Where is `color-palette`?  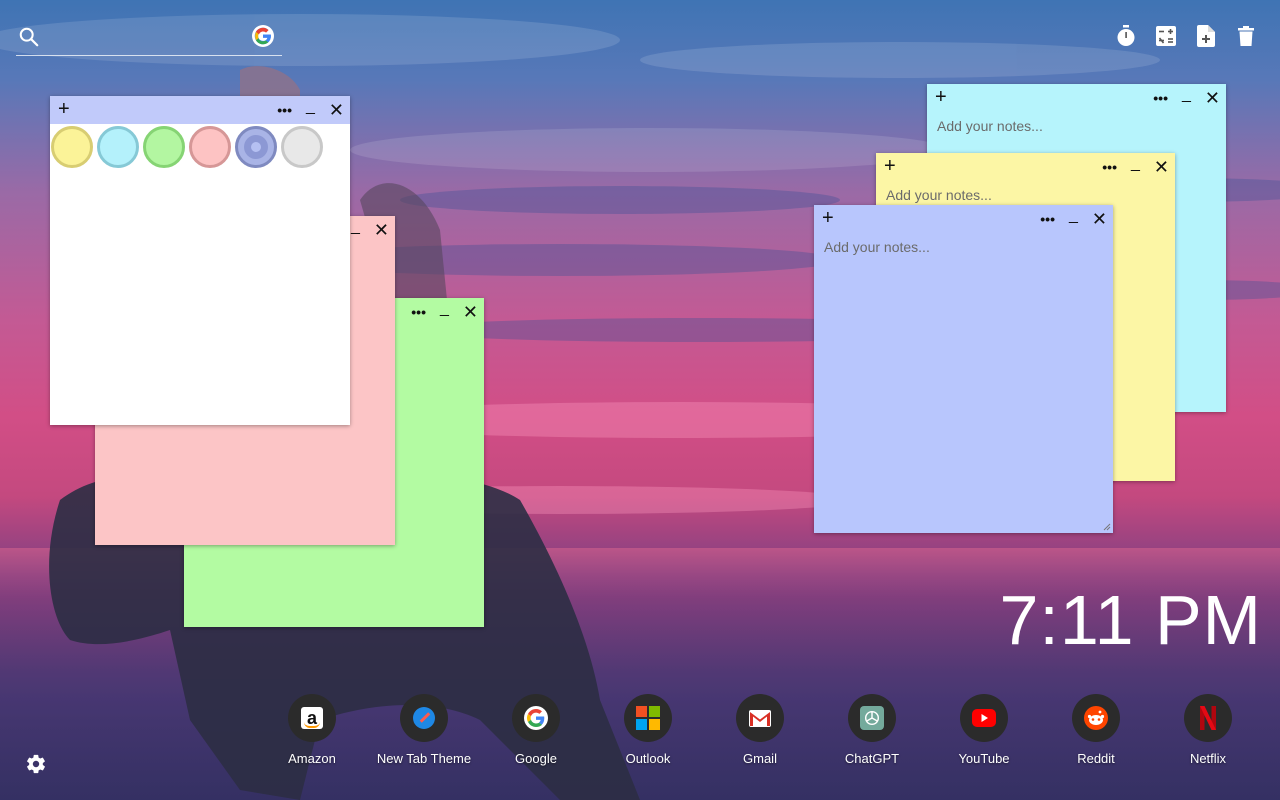 color-palette is located at coordinates (200, 147).